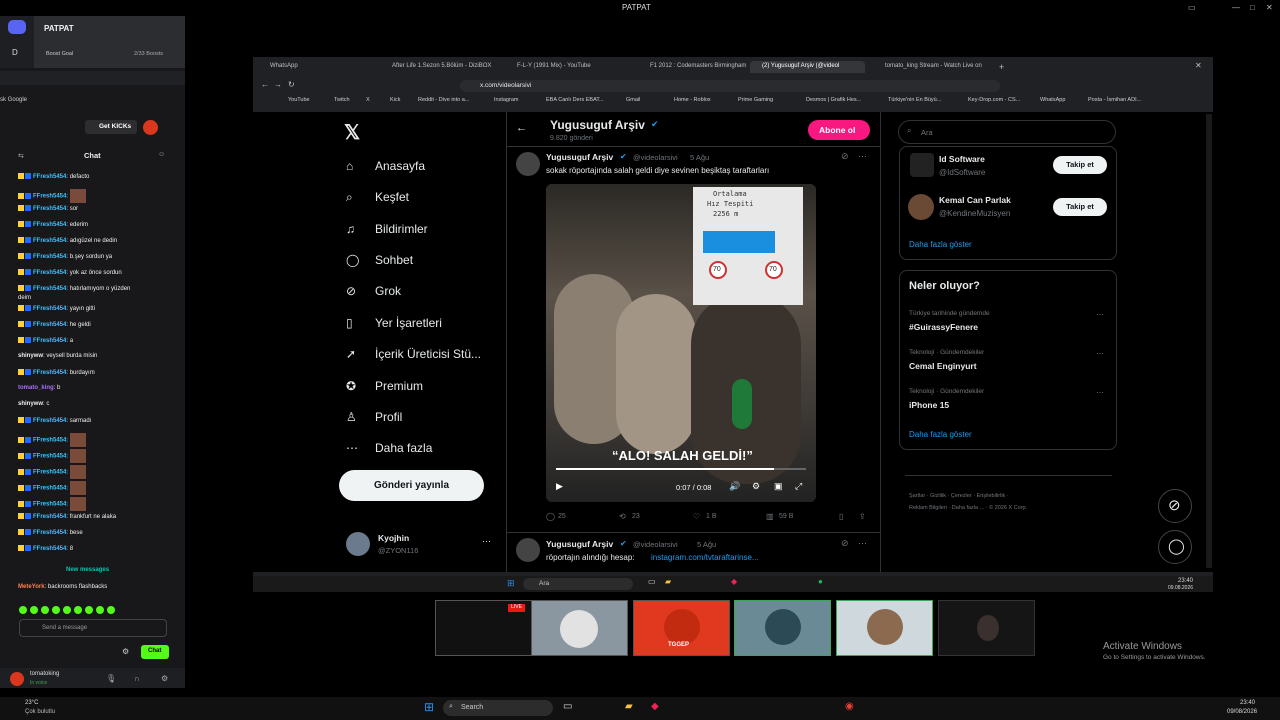 The image size is (1280, 720). I want to click on views-icon: ▥, so click(770, 516).